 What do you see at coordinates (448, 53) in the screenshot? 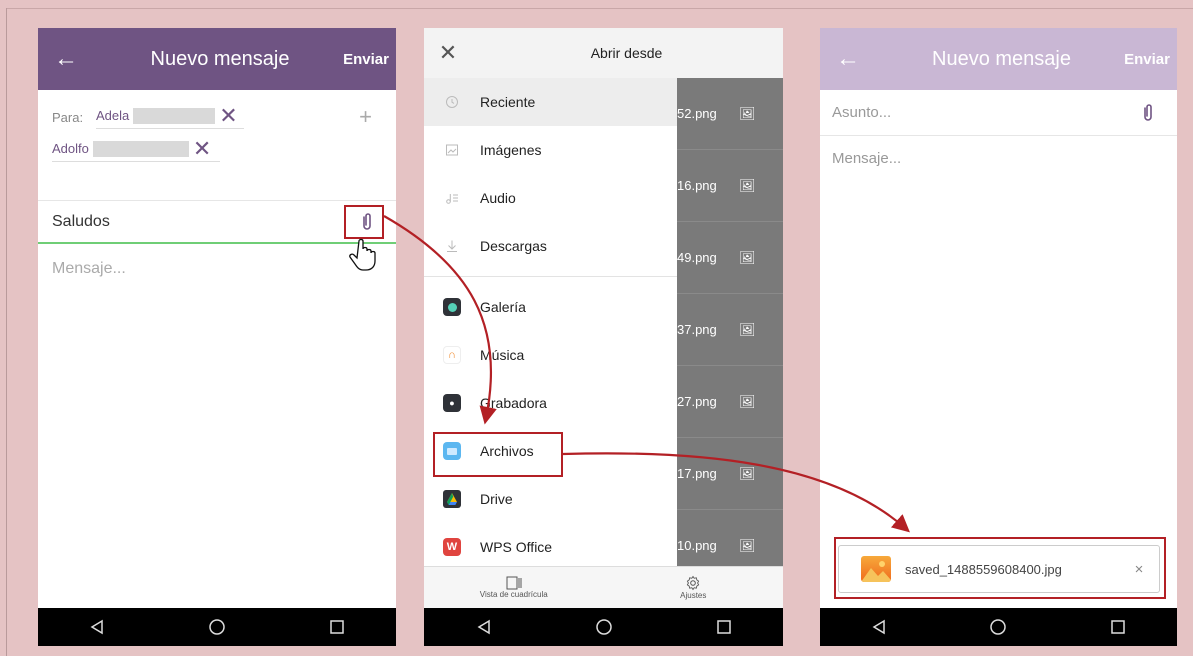
I see `close-icon: ✕` at bounding box center [448, 53].